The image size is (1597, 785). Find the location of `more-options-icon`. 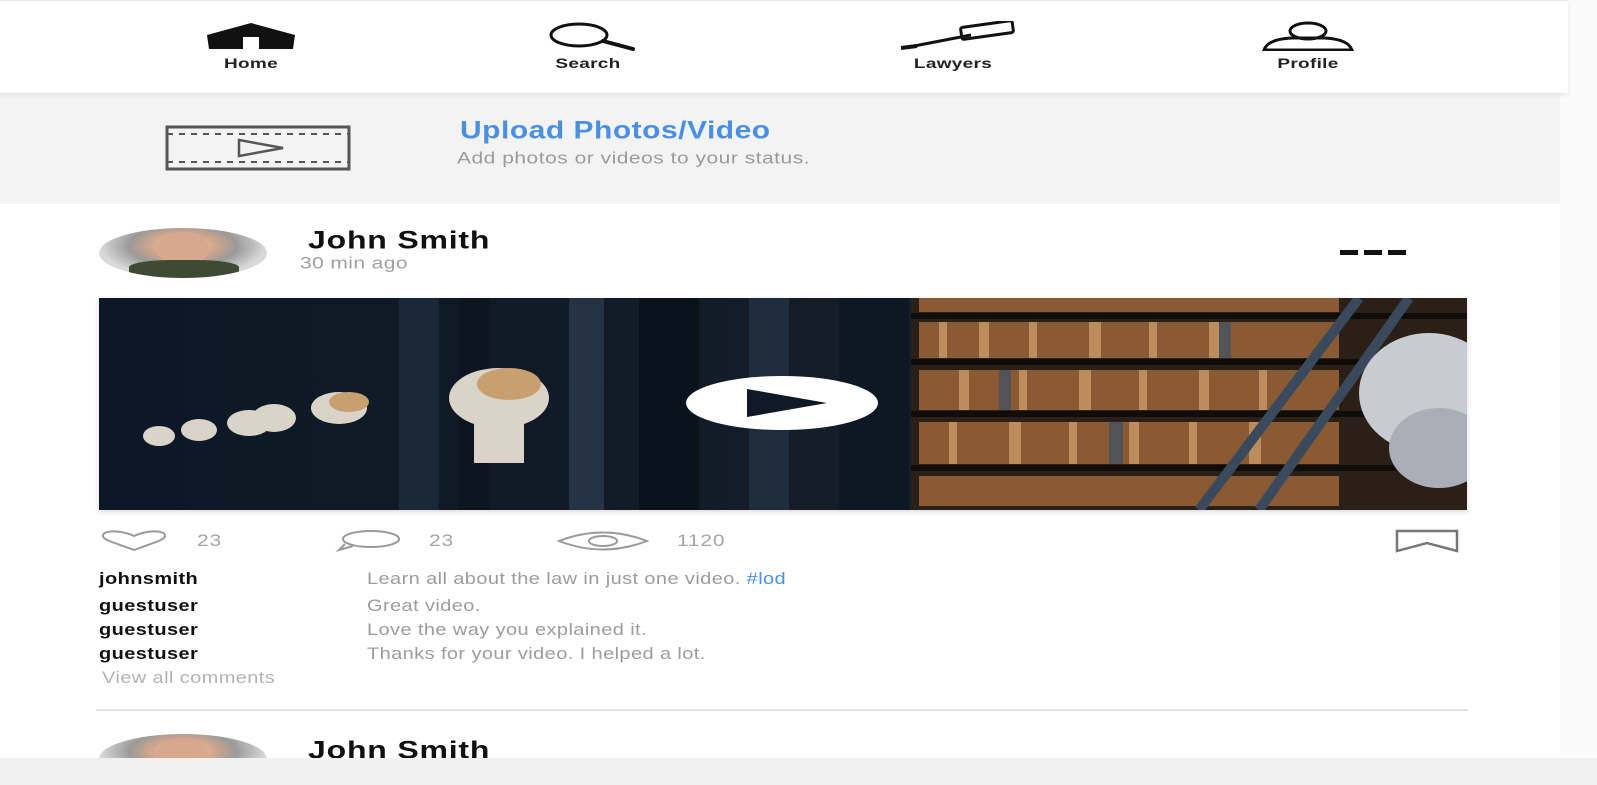

more-options-icon is located at coordinates (1373, 253).